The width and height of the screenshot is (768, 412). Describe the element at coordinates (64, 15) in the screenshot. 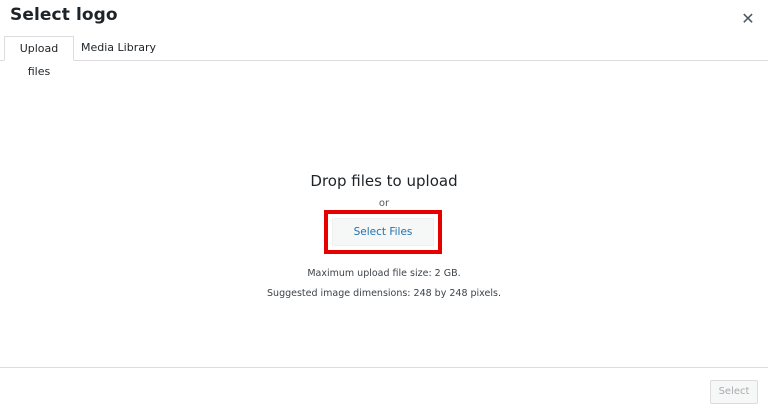

I see `modal-title: Select logo` at that location.